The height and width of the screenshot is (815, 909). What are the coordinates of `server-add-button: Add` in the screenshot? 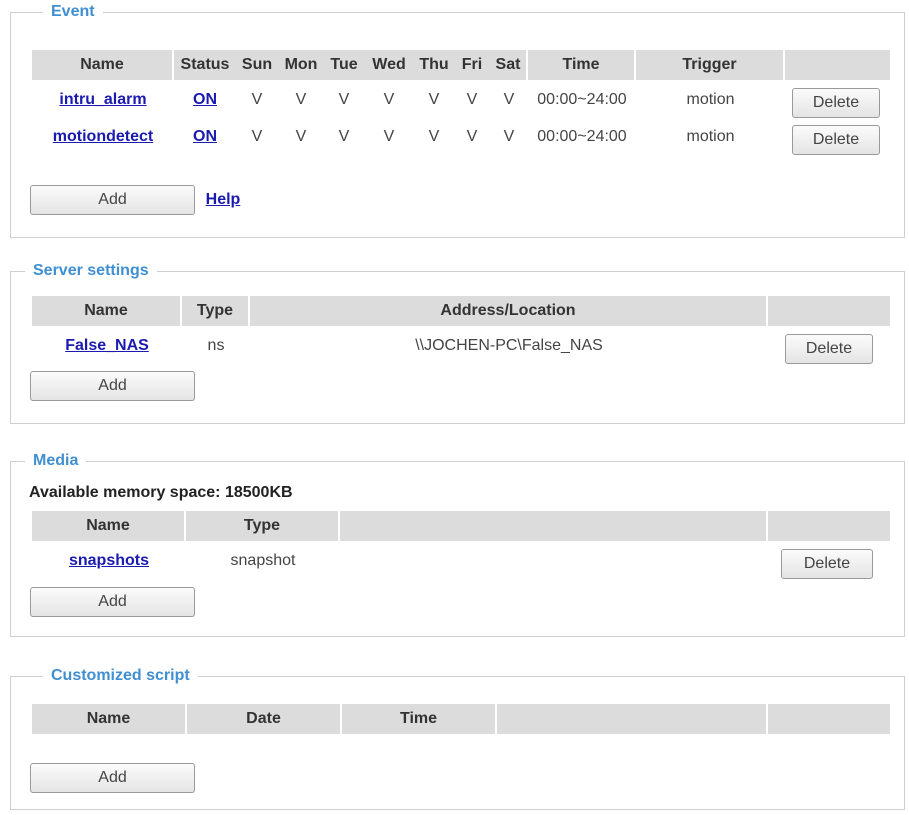 It's located at (112, 386).